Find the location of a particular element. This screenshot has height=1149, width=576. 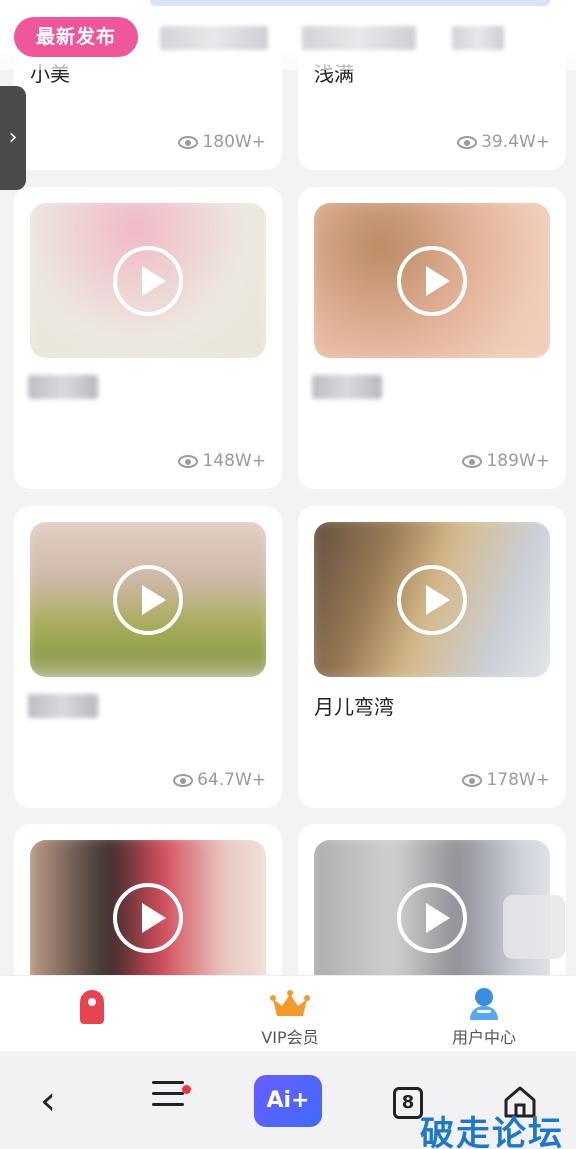

menu-button is located at coordinates (171, 1101).